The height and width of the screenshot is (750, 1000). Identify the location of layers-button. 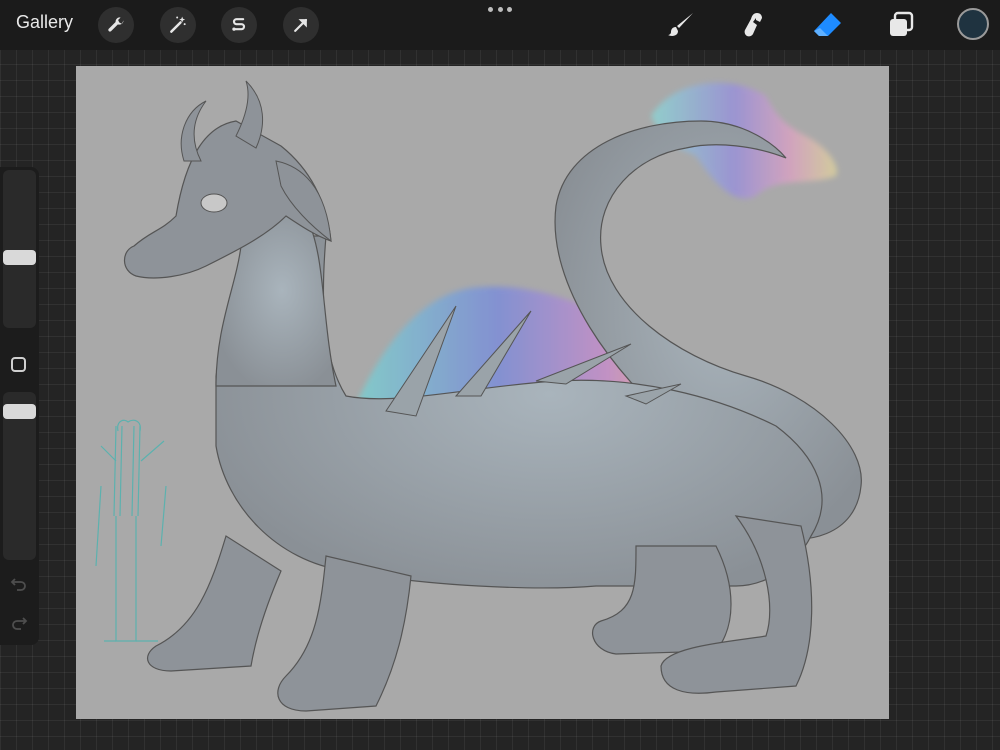
(901, 25).